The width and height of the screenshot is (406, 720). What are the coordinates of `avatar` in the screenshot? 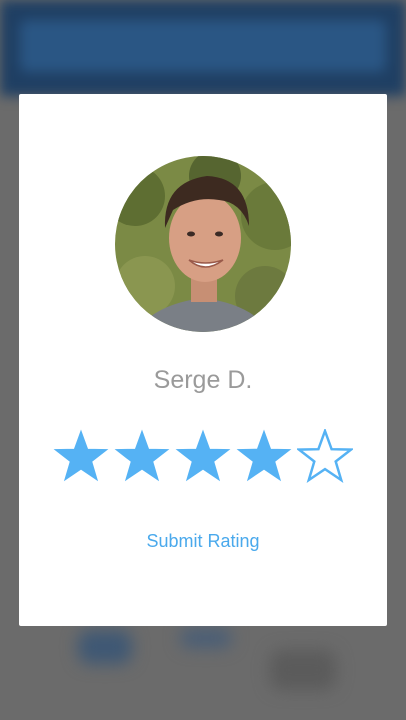 It's located at (203, 244).